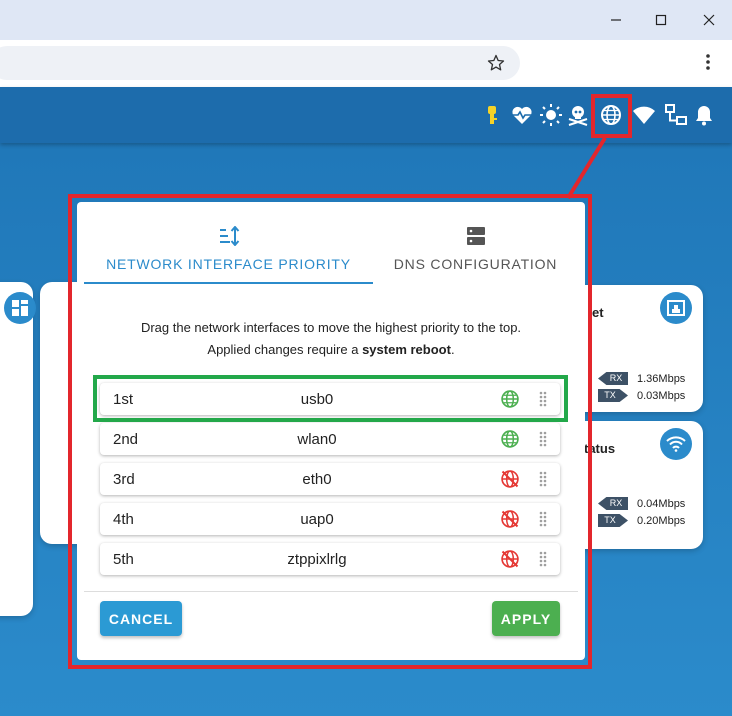 This screenshot has height=716, width=732. Describe the element at coordinates (522, 115) in the screenshot. I see `heart-pulse-icon` at that location.